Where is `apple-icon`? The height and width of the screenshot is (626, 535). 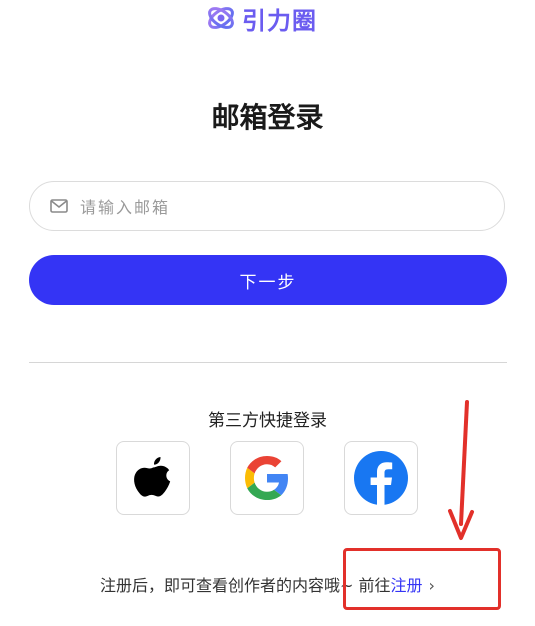
apple-icon is located at coordinates (152, 477).